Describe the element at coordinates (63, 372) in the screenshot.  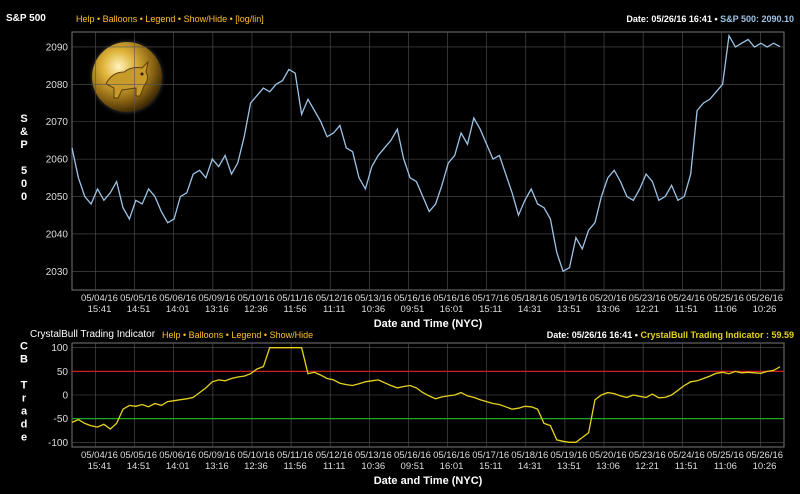
I see `y-tick-label: 50` at that location.